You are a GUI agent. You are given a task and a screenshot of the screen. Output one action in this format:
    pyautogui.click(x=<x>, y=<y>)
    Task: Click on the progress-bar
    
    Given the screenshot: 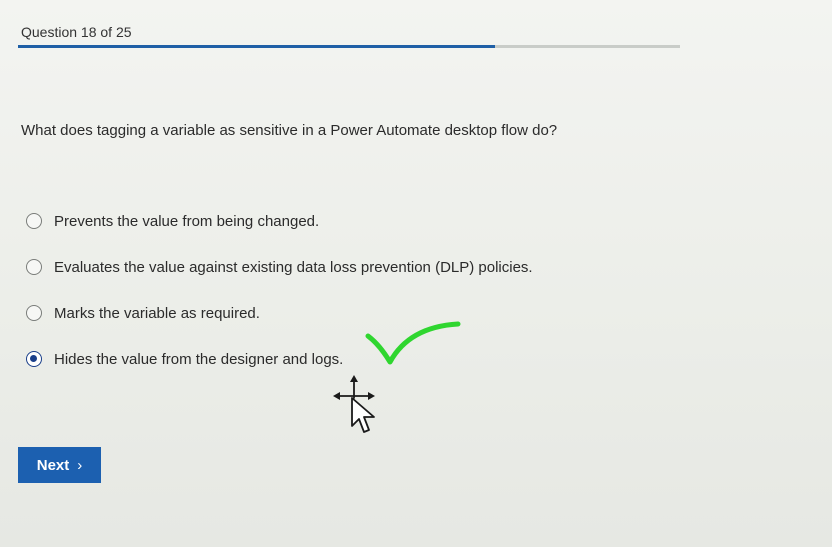 What is the action you would take?
    pyautogui.click(x=349, y=46)
    